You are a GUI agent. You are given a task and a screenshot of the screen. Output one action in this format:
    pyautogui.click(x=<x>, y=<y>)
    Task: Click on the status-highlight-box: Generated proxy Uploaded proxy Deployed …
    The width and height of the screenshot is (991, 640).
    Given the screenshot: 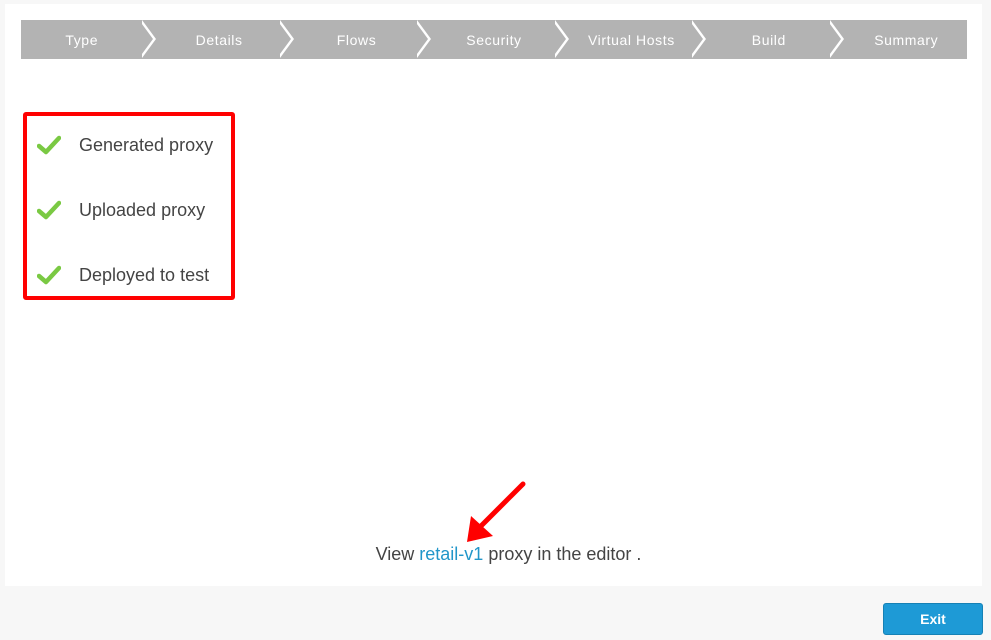 What is the action you would take?
    pyautogui.click(x=129, y=206)
    